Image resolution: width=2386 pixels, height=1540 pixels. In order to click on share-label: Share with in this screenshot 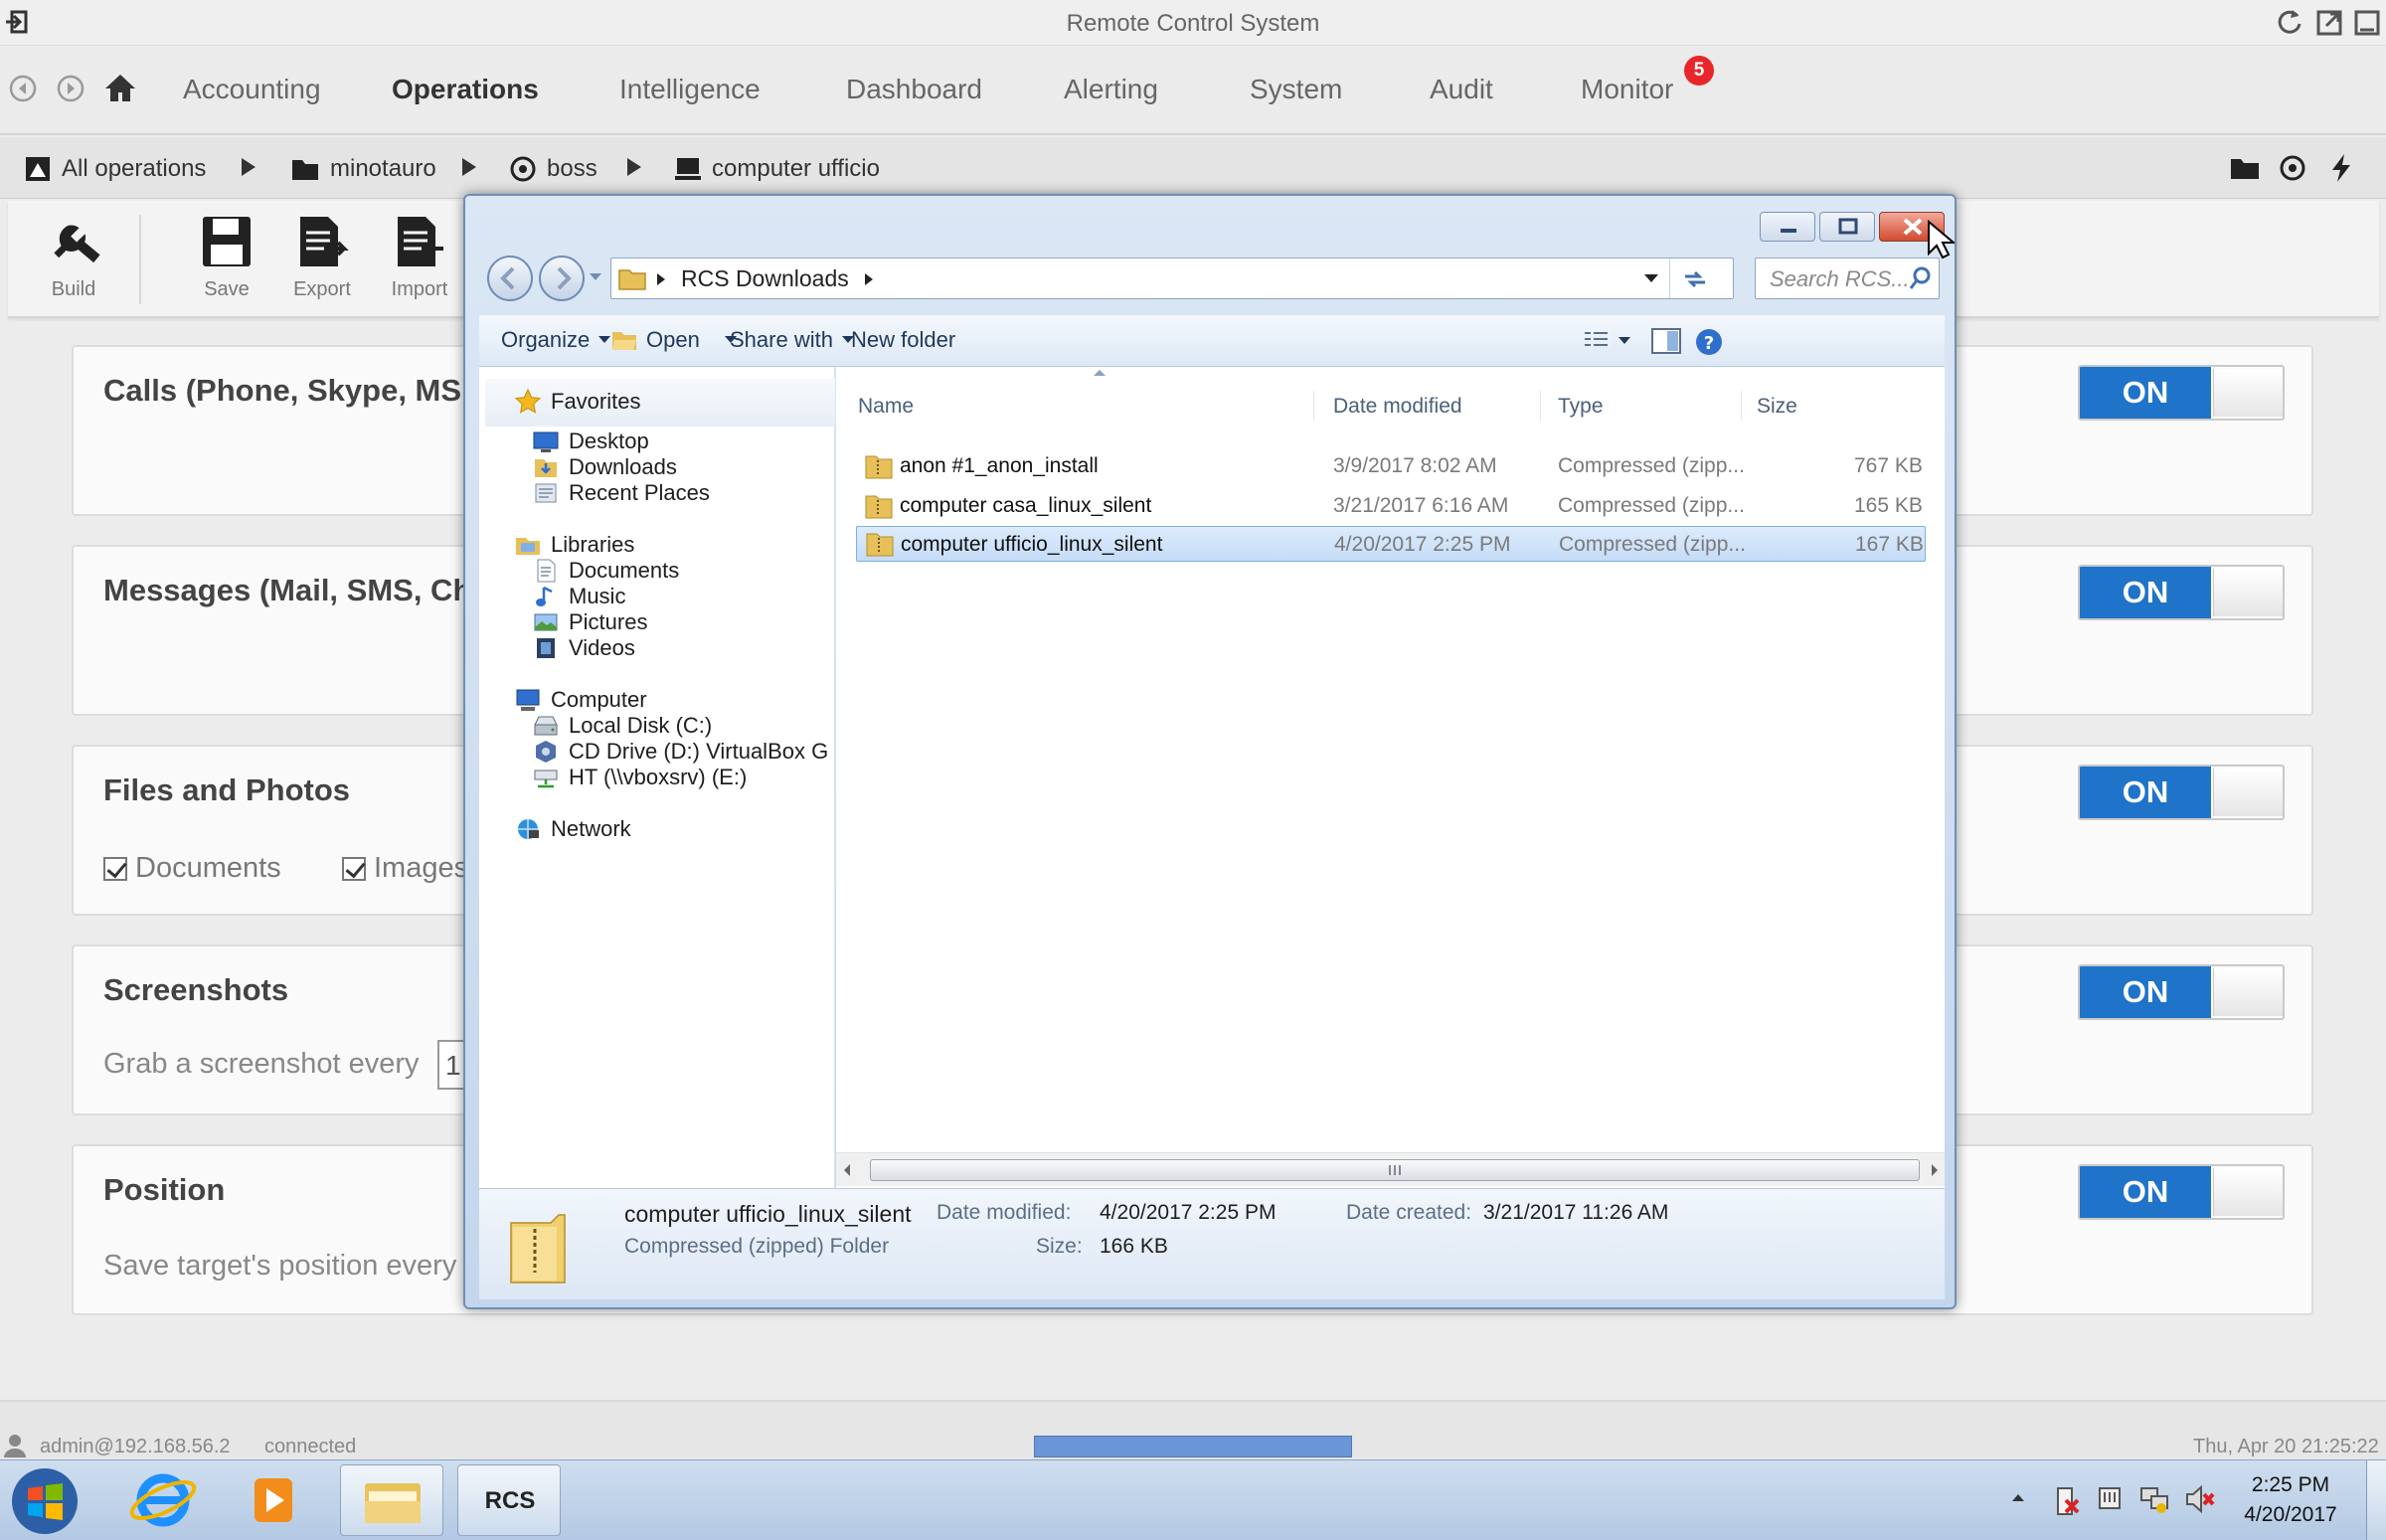, I will do `click(781, 339)`.